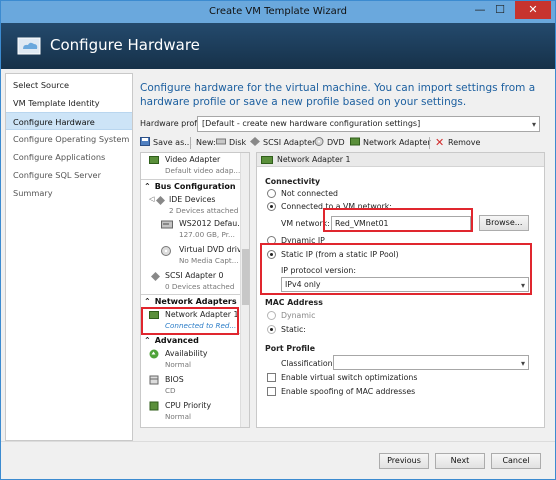 This screenshot has width=556, height=480. What do you see at coordinates (464, 142) in the screenshot?
I see `remove-label: Remove` at bounding box center [464, 142].